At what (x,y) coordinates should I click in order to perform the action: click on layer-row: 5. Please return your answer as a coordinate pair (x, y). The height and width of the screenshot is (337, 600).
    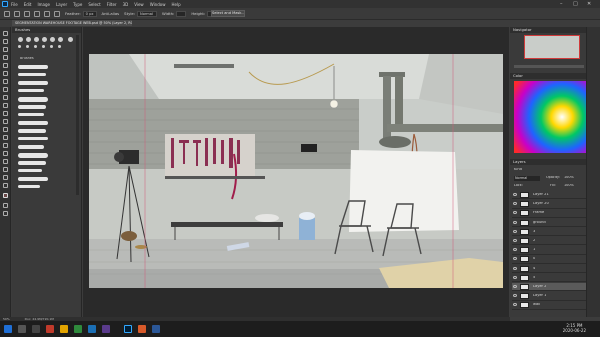
    Looking at the image, I should click on (551, 278).